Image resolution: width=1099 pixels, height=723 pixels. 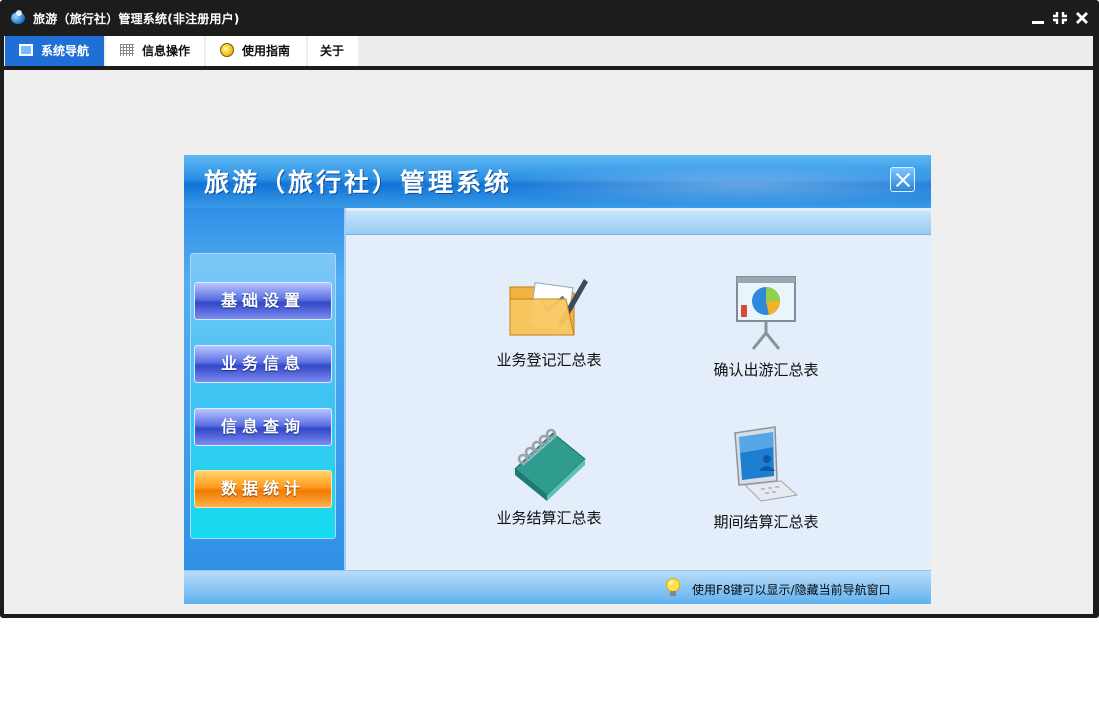 What do you see at coordinates (127, 50) in the screenshot?
I see `grid-icon` at bounding box center [127, 50].